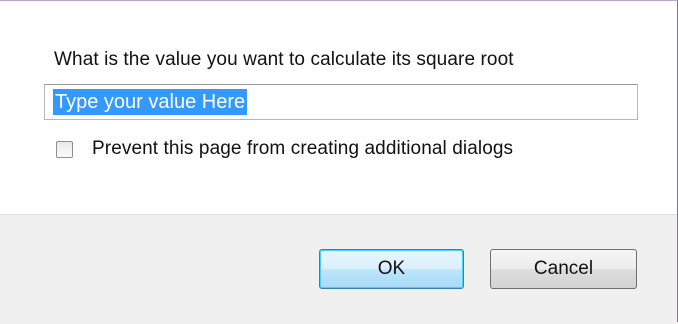 Image resolution: width=678 pixels, height=324 pixels. Describe the element at coordinates (64, 149) in the screenshot. I see `prevent-dialogs-checkbox` at that location.